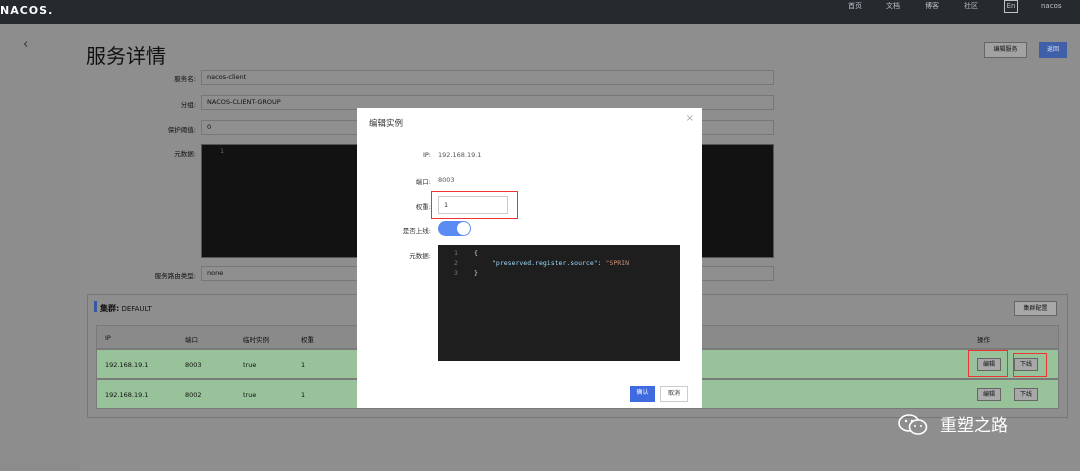 This screenshot has width=1080, height=471. I want to click on ip-label: IP:, so click(426, 155).